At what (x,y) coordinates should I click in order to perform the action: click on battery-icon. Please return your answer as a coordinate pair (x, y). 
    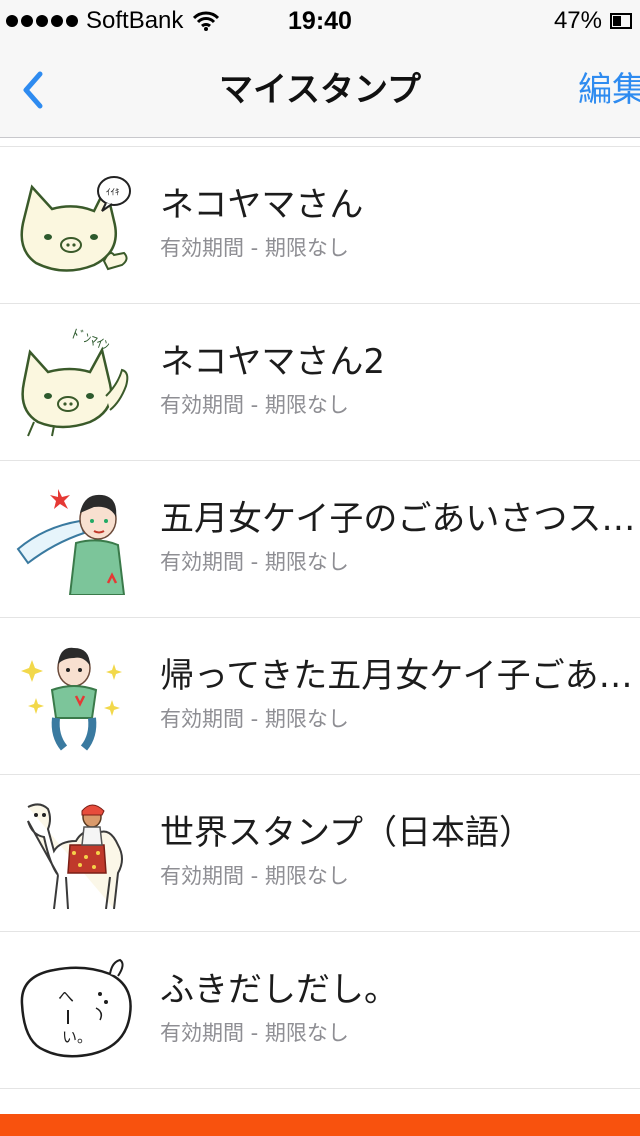
    Looking at the image, I should click on (621, 21).